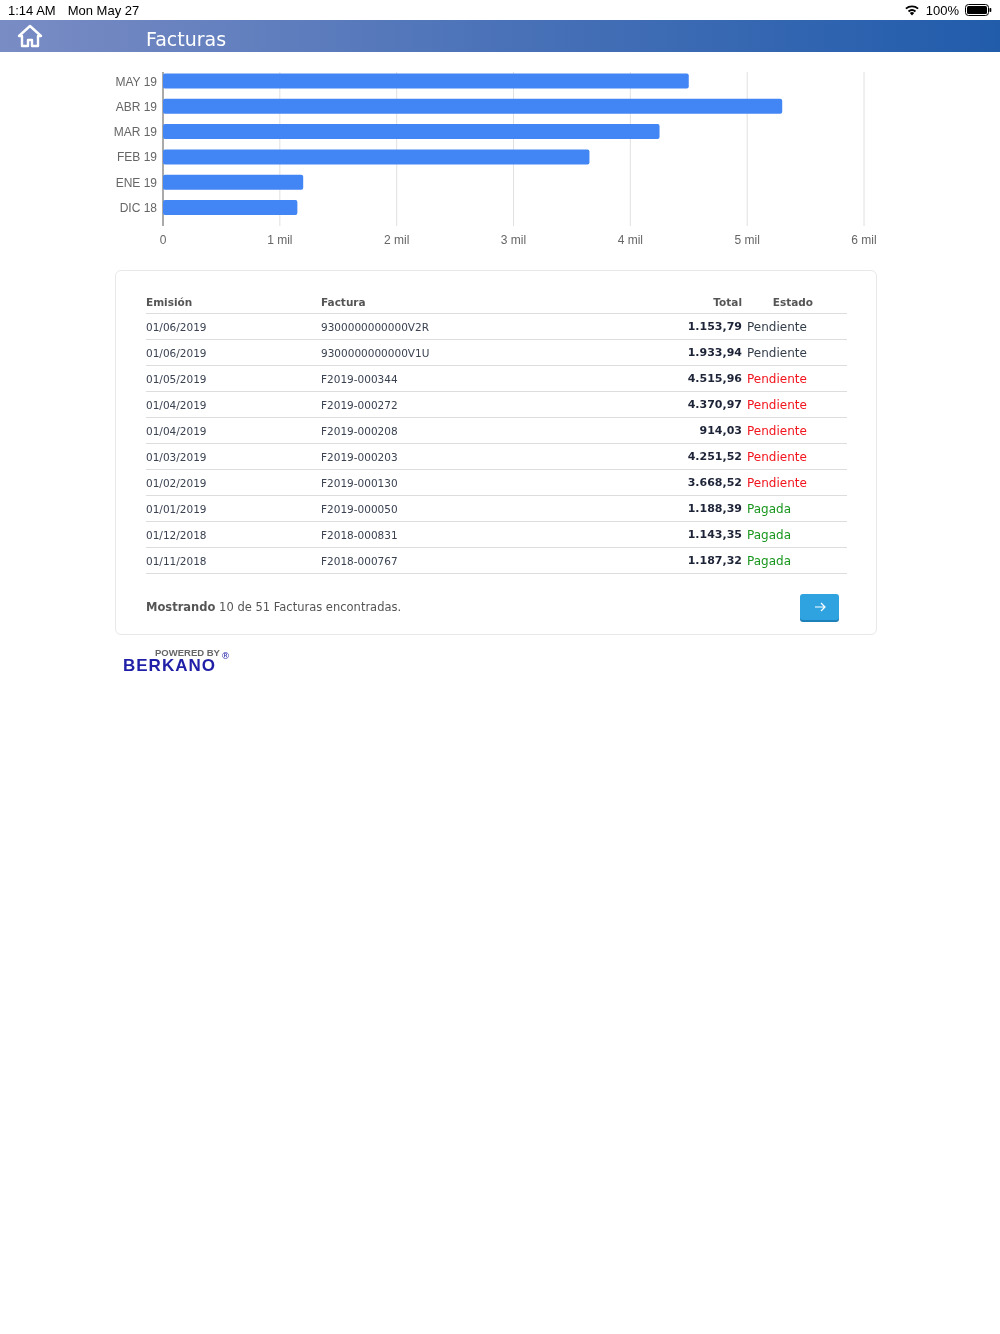 The image size is (1000, 1334). I want to click on table-cell: 1.187,32, so click(646, 560).